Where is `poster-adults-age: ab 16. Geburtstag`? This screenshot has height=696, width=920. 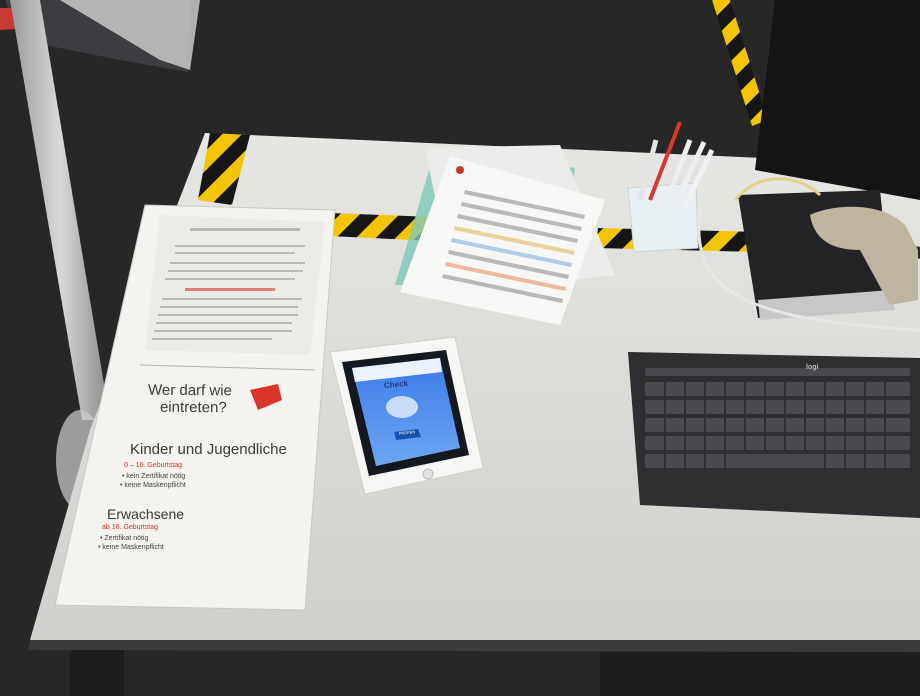 poster-adults-age: ab 16. Geburtstag is located at coordinates (130, 527).